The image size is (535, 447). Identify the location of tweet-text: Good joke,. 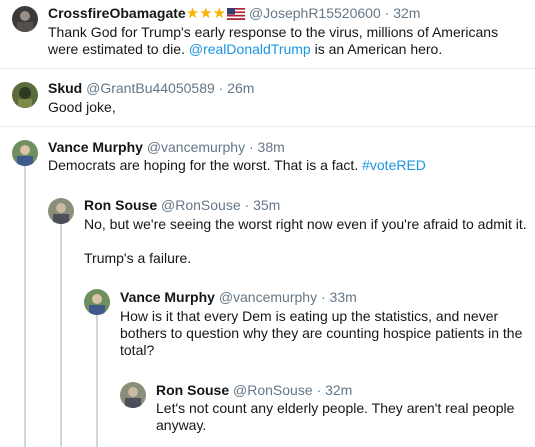
(82, 107).